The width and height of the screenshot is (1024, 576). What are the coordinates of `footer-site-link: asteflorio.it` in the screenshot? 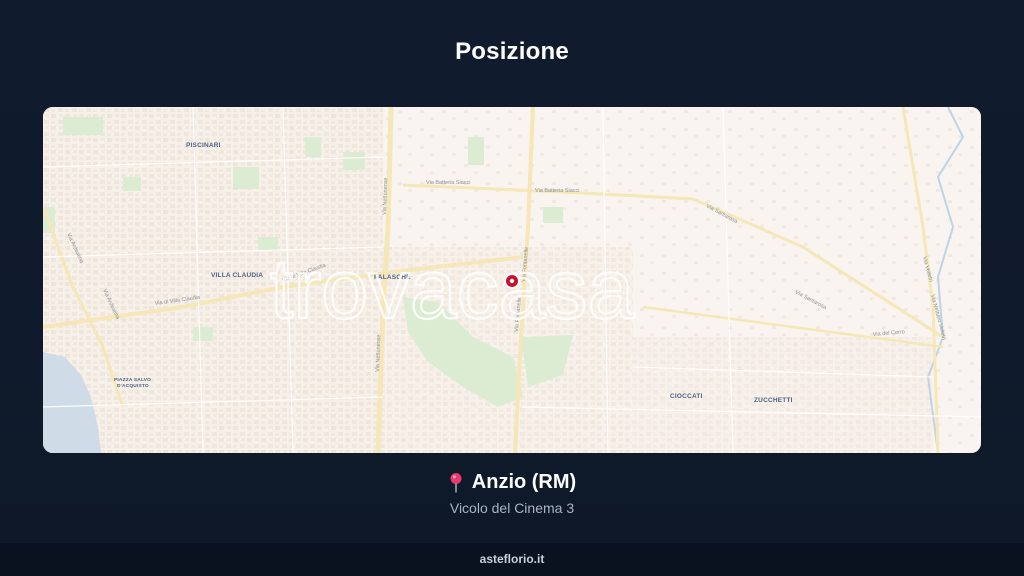 It's located at (512, 559).